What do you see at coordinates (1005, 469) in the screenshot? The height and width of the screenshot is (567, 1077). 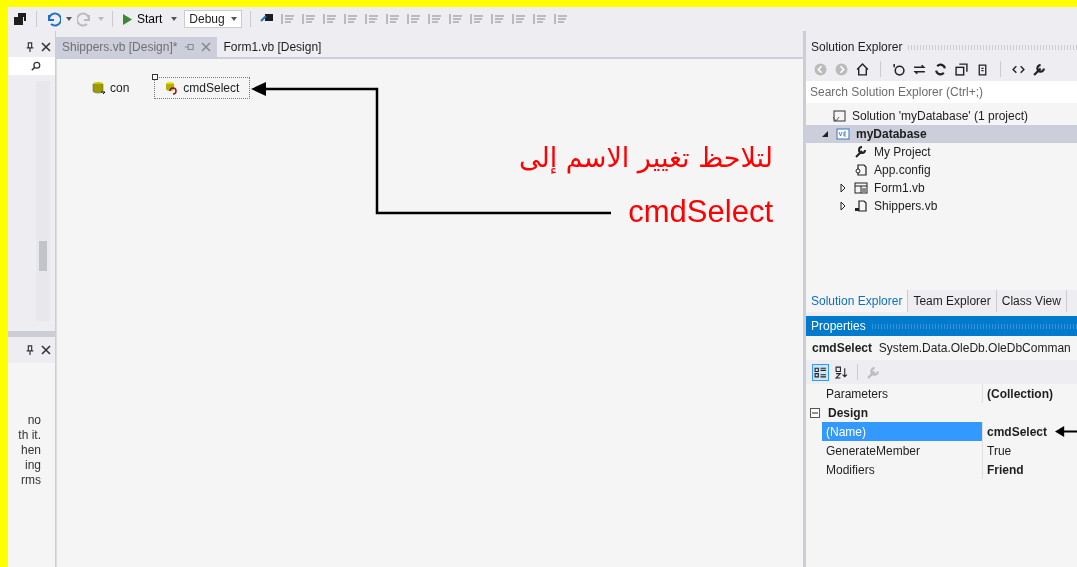 I see `property-value: Friend` at bounding box center [1005, 469].